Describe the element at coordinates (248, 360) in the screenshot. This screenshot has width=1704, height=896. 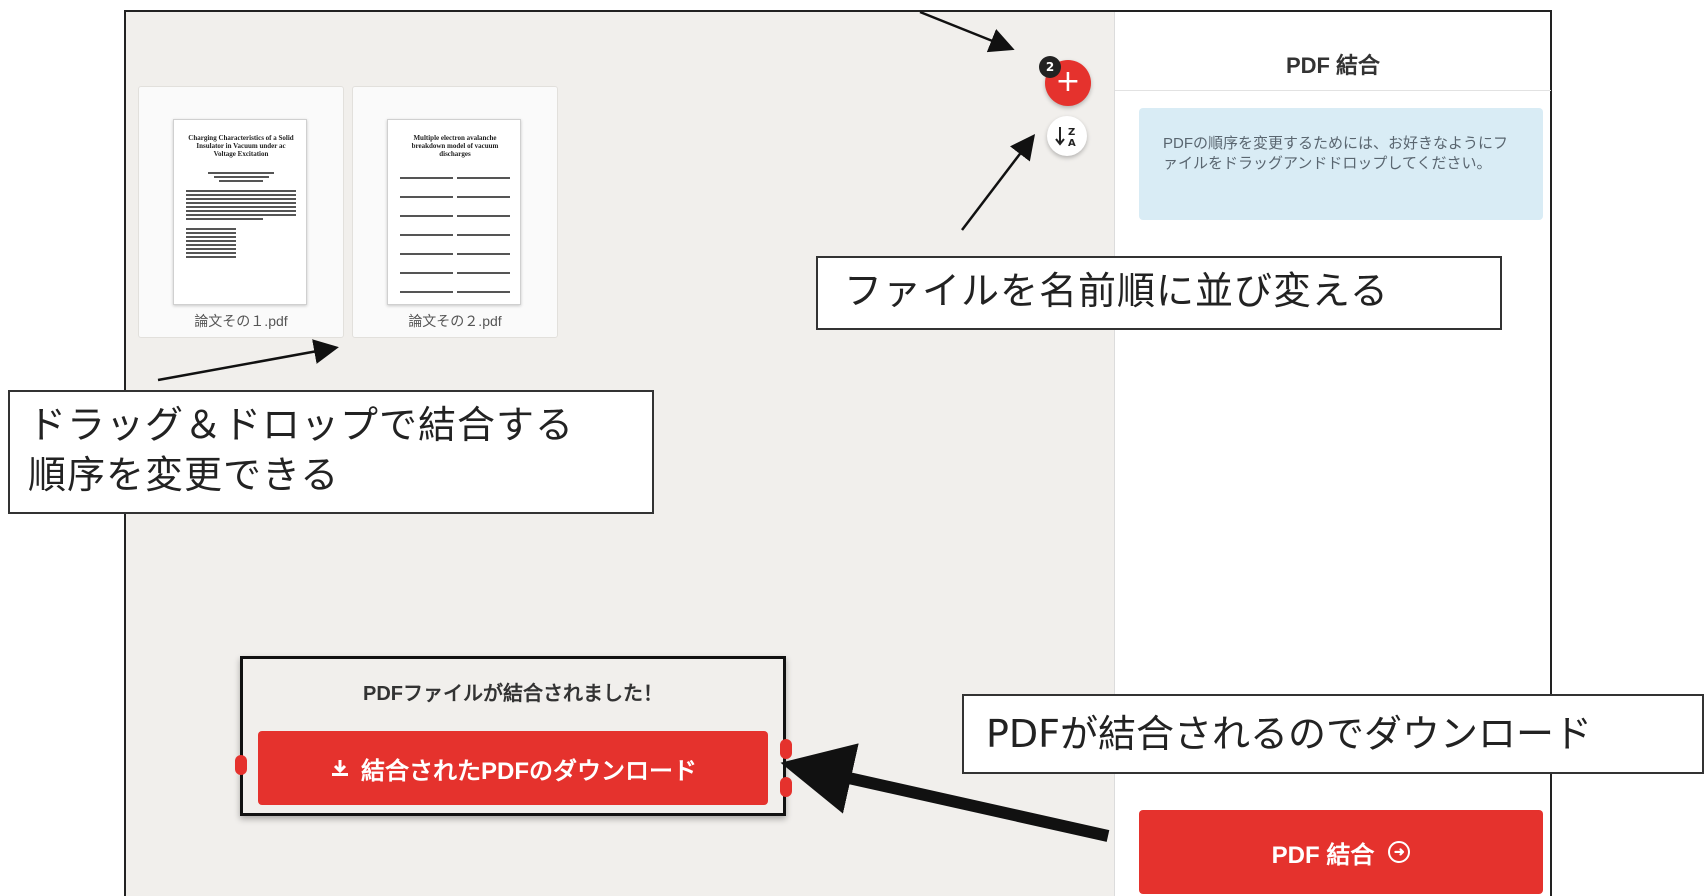
I see `arrow-to-file-cards` at that location.